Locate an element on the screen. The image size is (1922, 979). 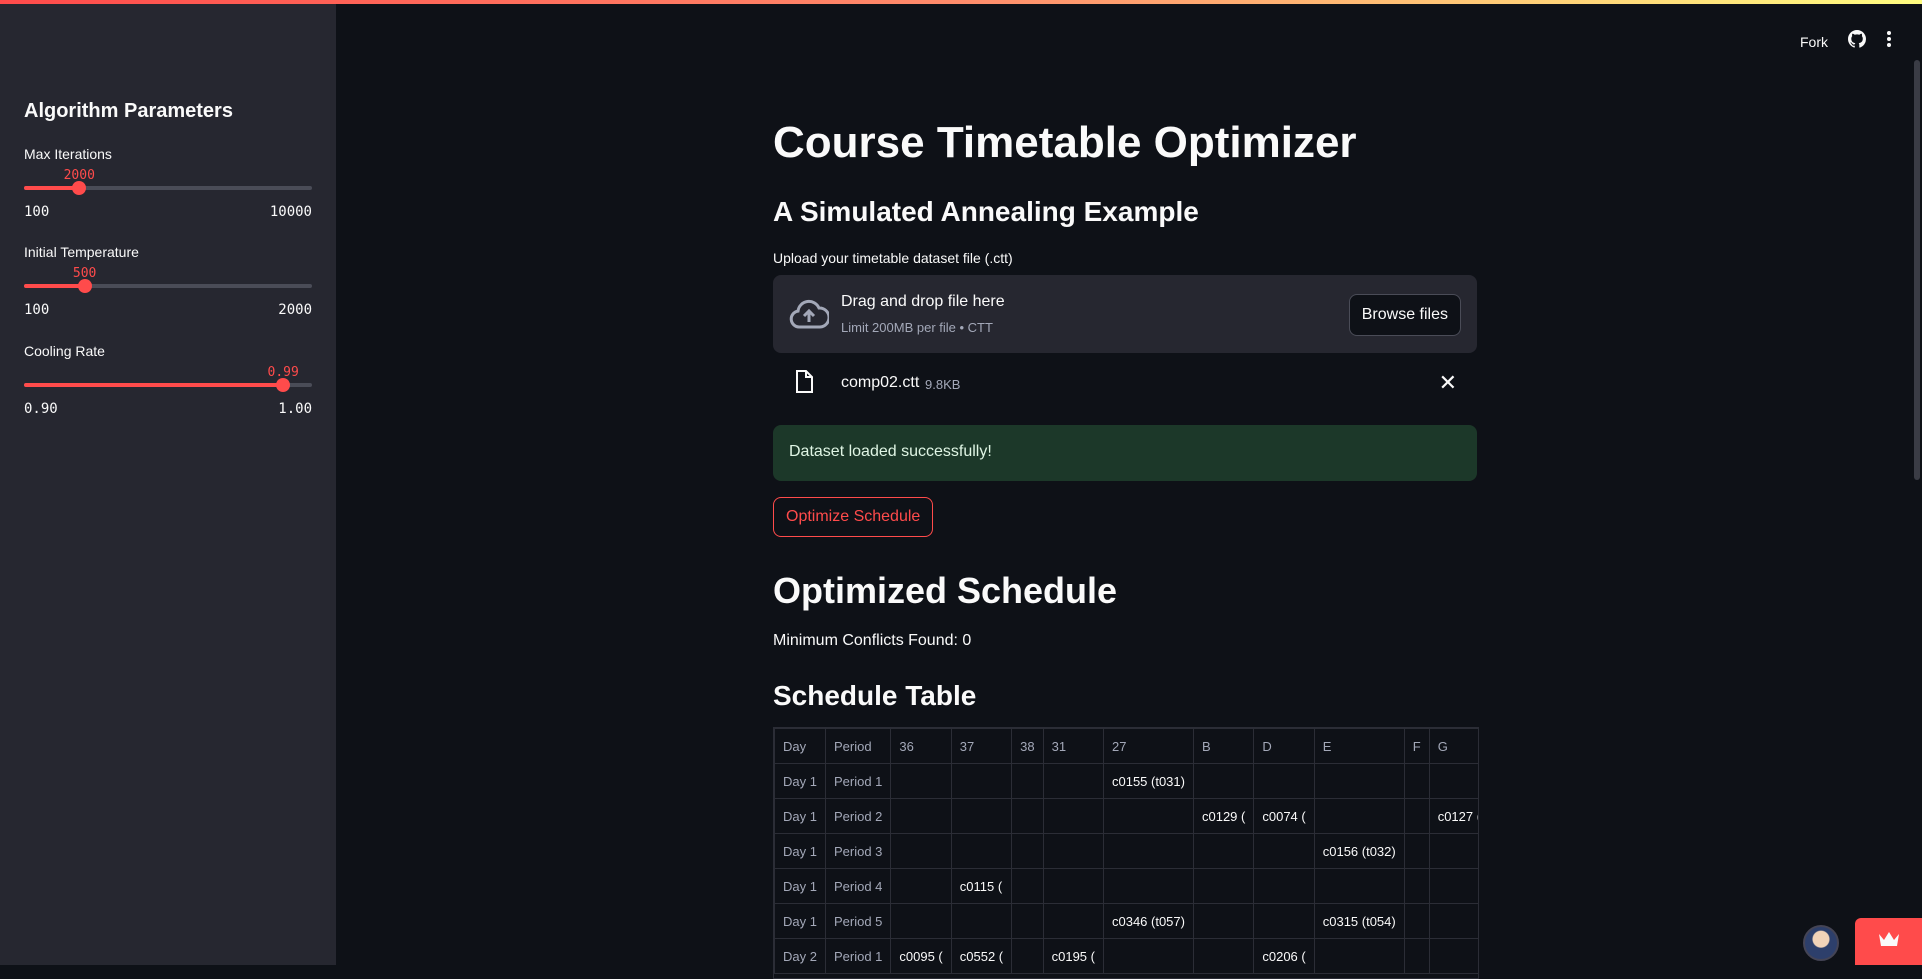
column-header: 31 is located at coordinates (1073, 746).